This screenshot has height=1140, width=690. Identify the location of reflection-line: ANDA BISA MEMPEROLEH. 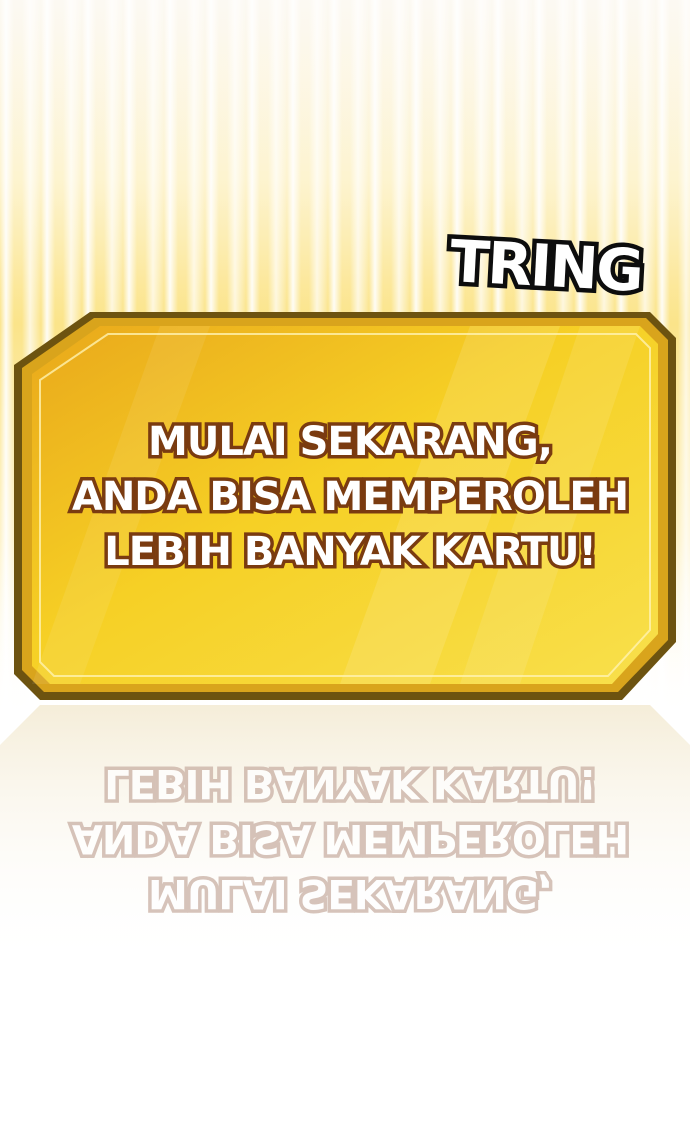
(349, 838).